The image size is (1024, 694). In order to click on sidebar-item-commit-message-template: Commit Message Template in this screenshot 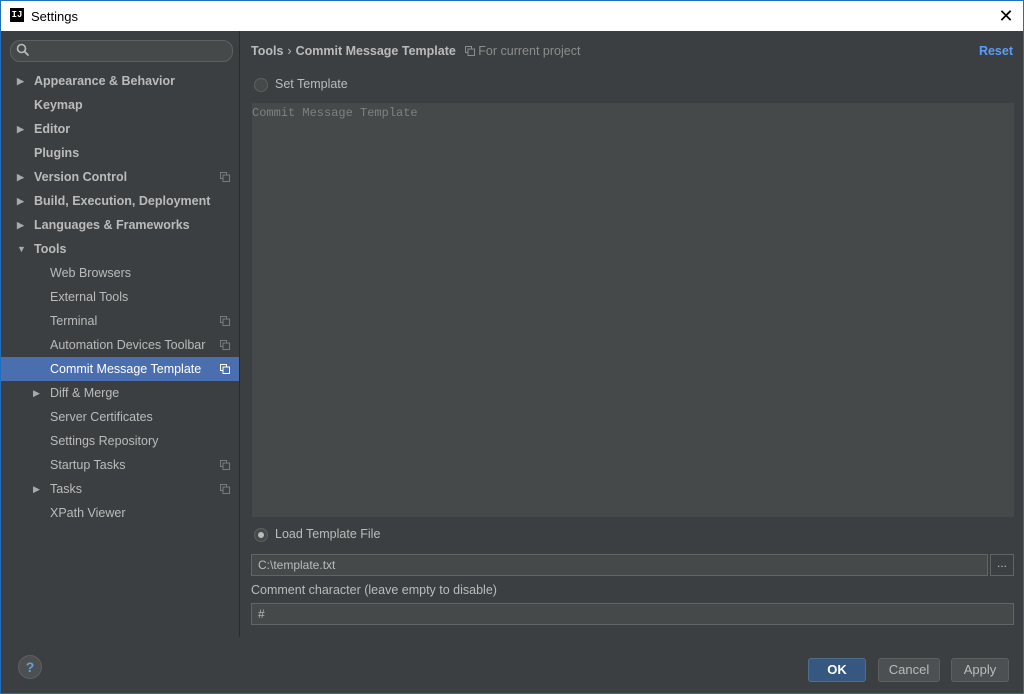, I will do `click(120, 369)`.